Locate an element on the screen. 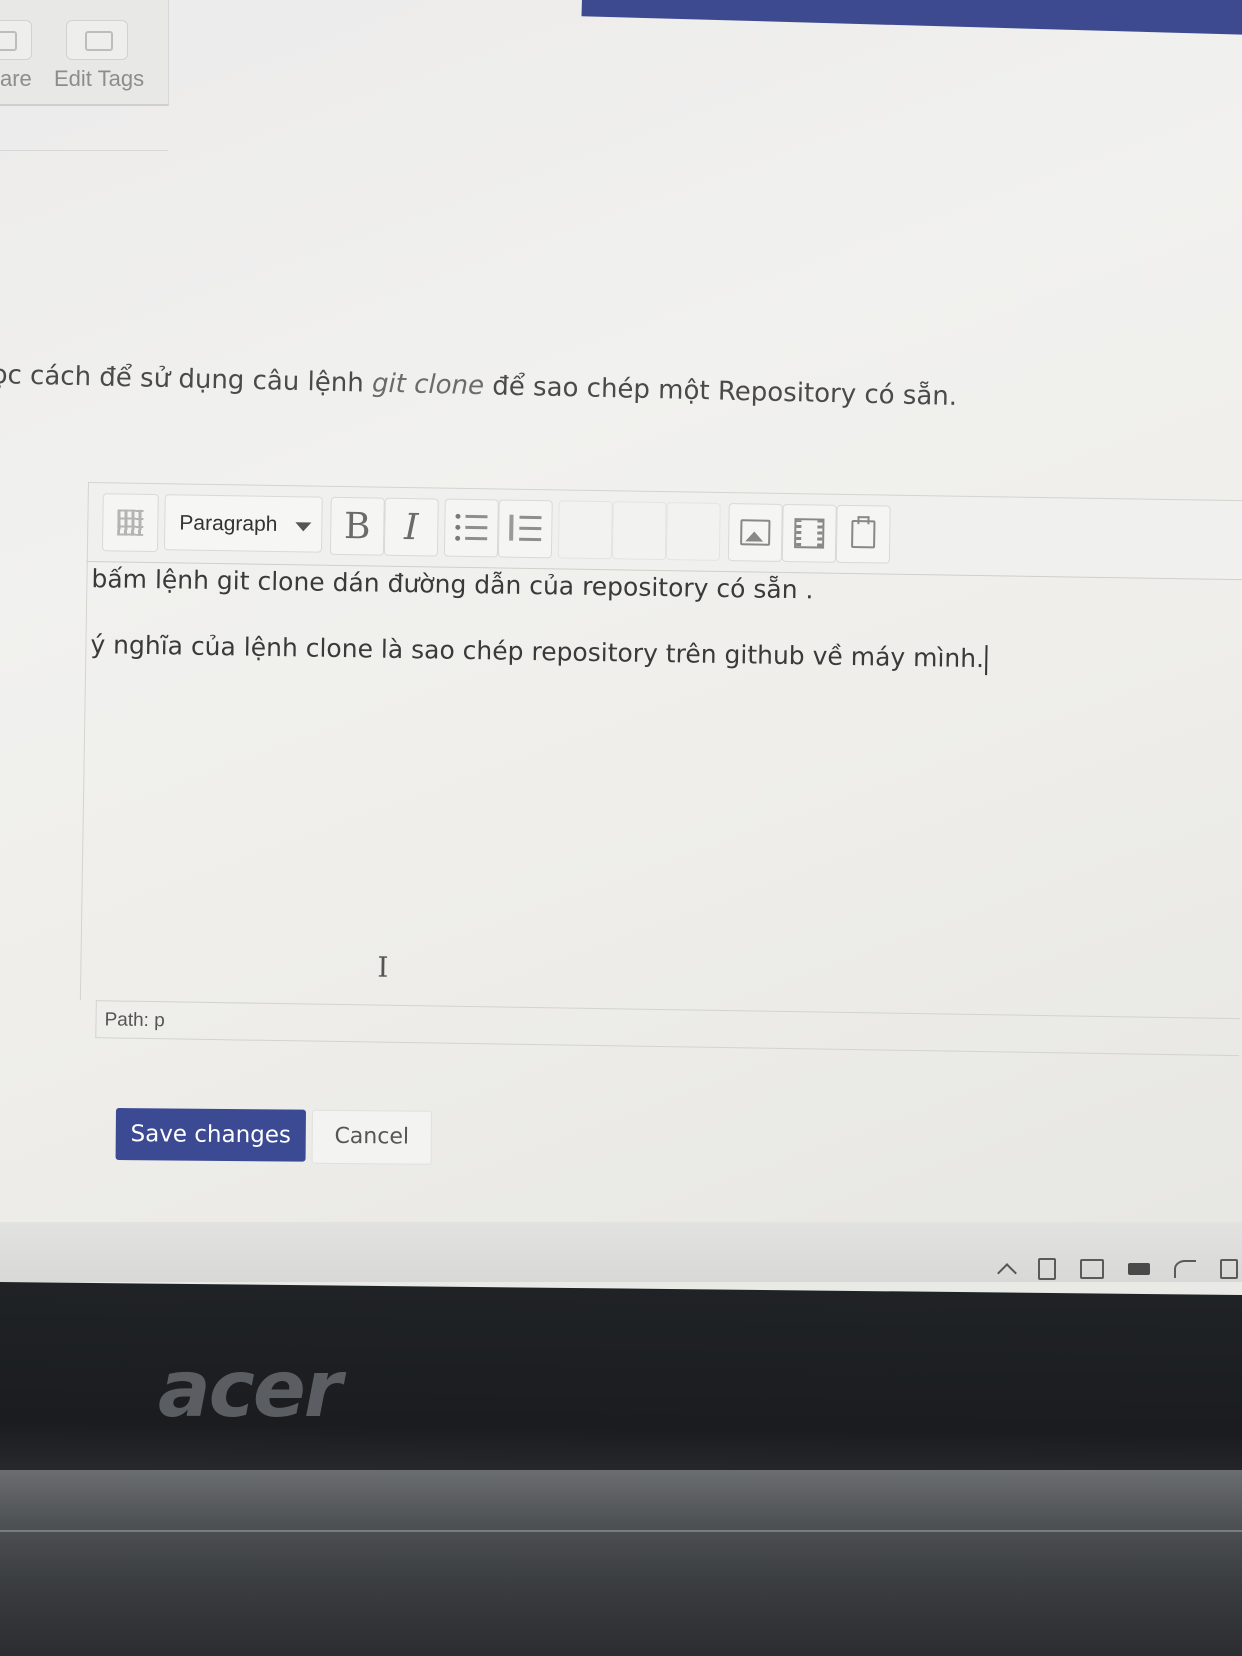 This screenshot has height=1656, width=1242. share-button-label: are is located at coordinates (16, 79).